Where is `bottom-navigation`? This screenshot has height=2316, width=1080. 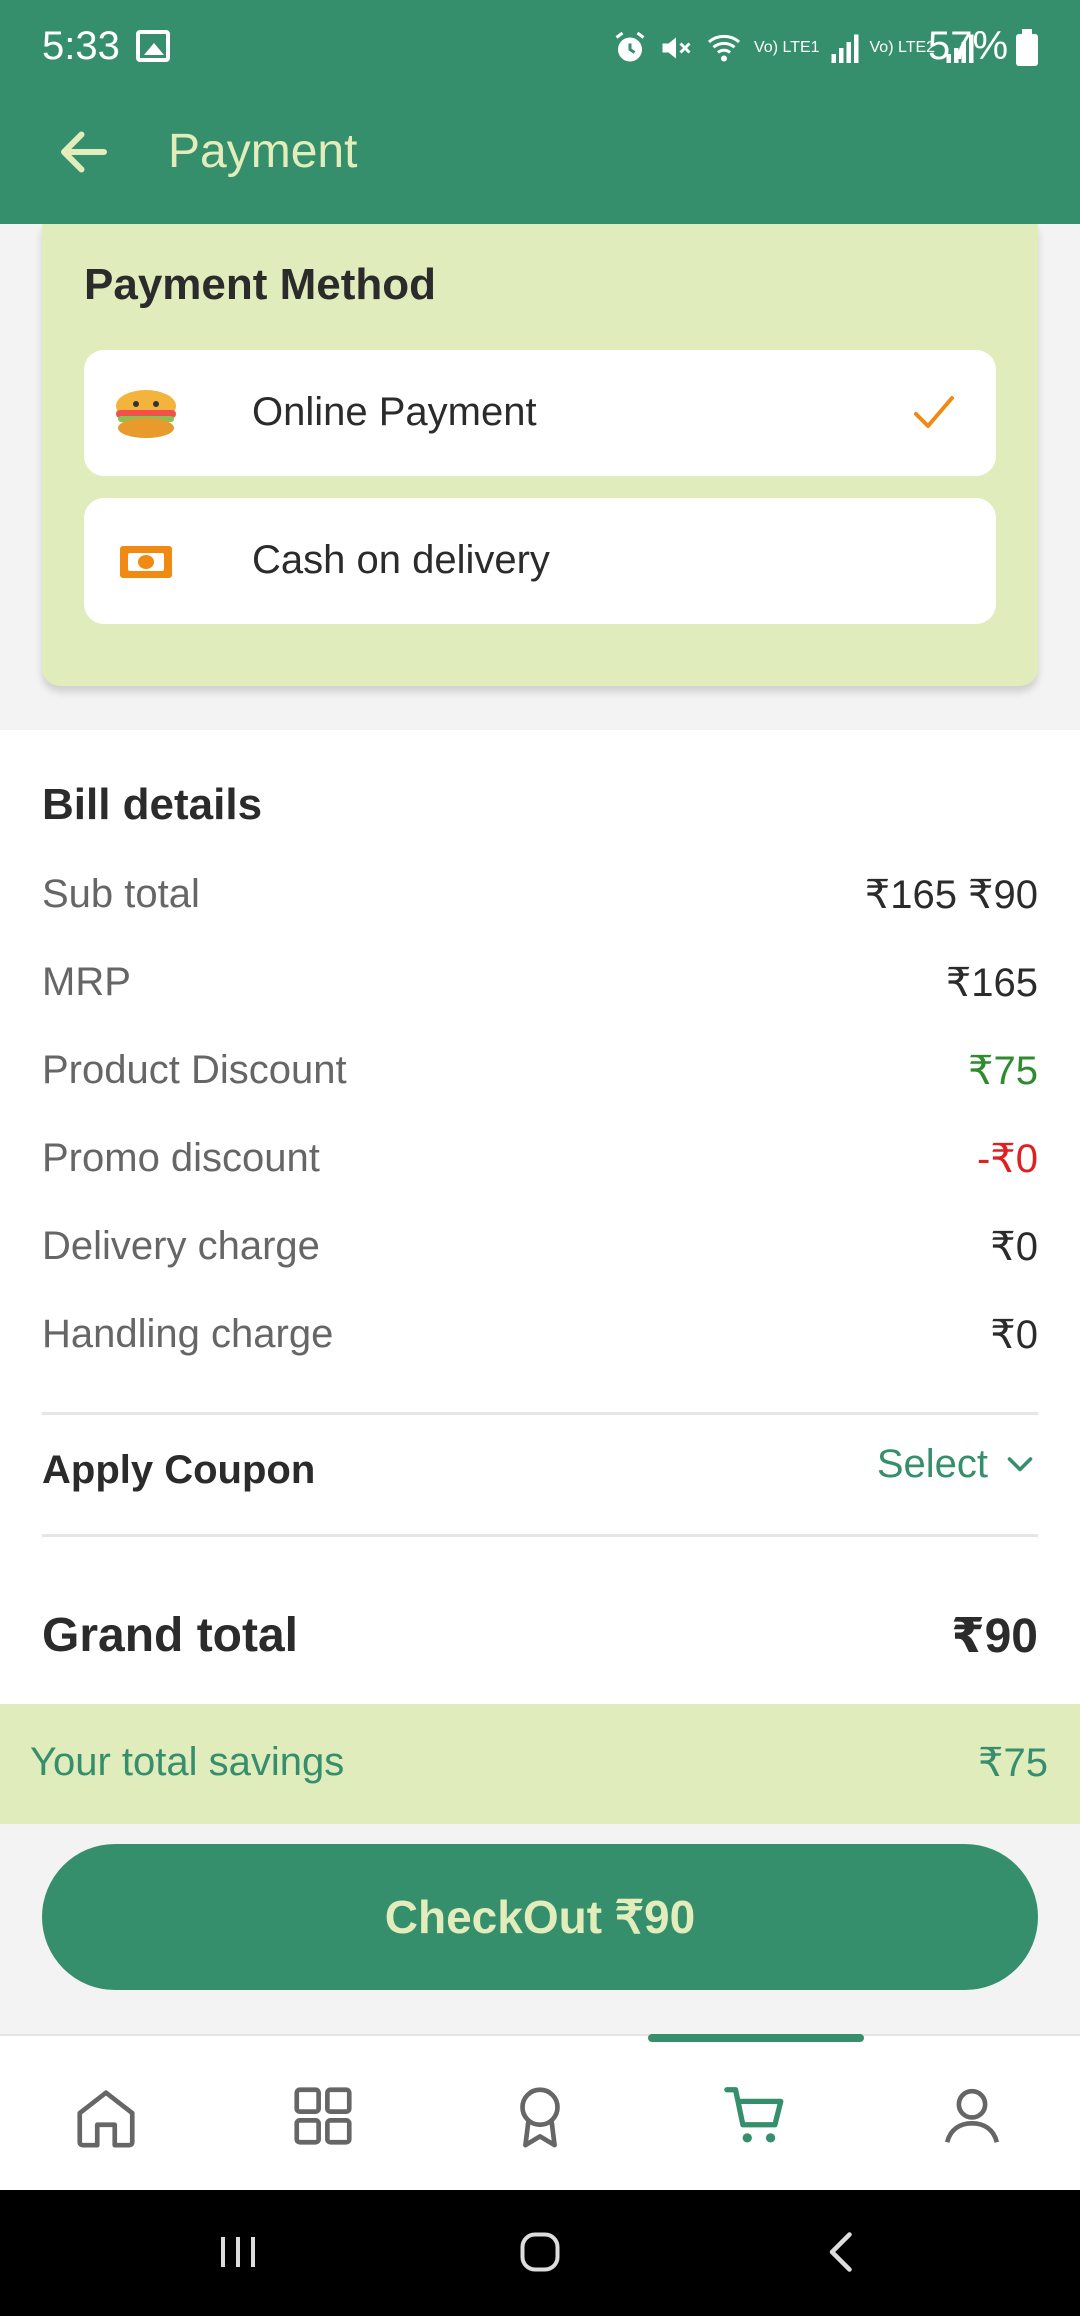 bottom-navigation is located at coordinates (540, 2112).